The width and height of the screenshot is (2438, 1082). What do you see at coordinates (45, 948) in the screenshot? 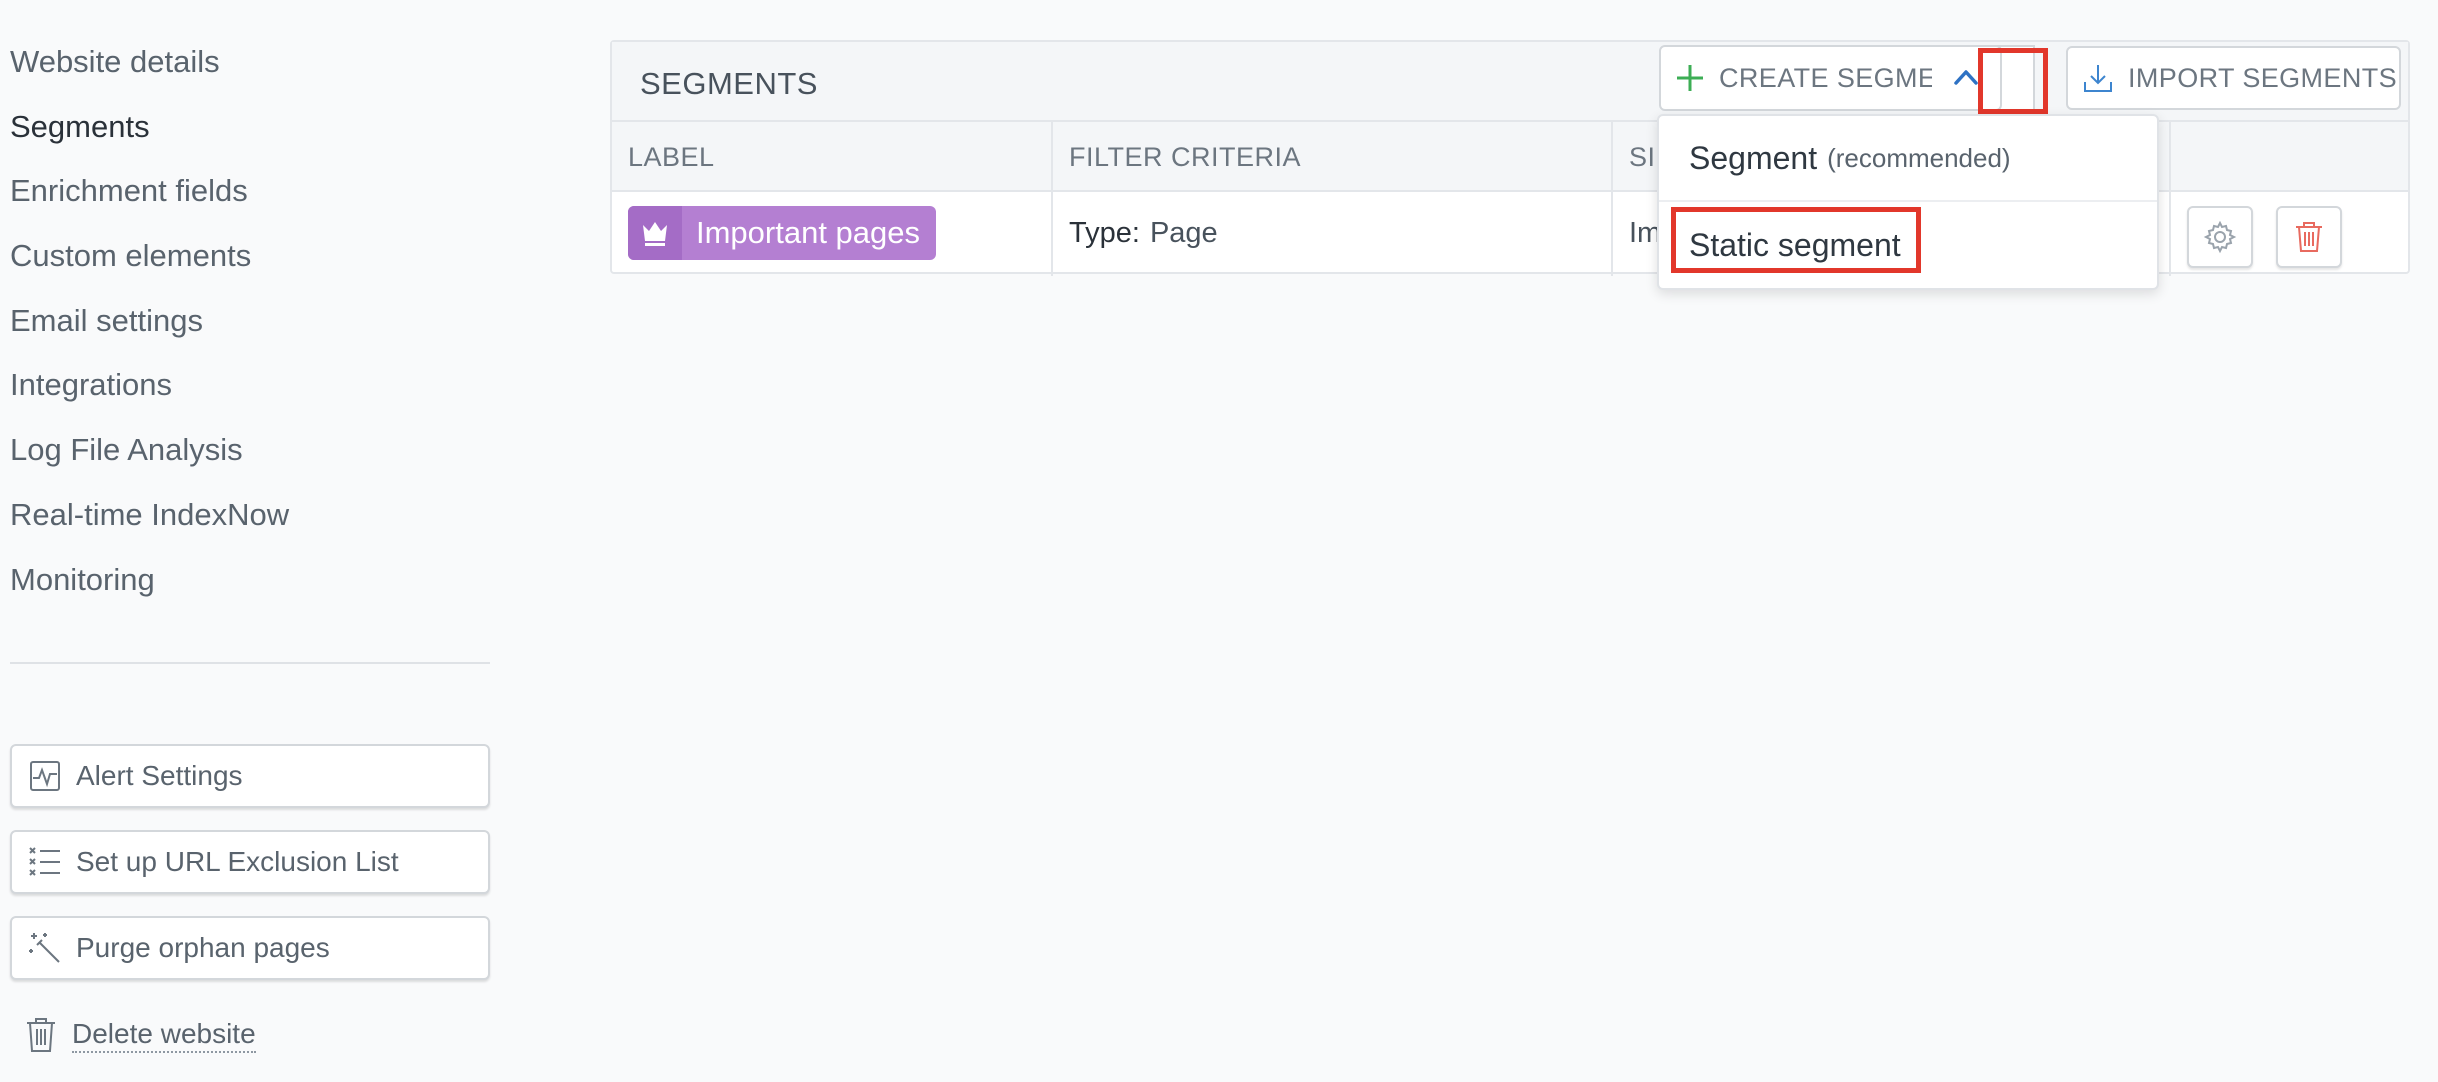
I see `magic-wand-icon` at bounding box center [45, 948].